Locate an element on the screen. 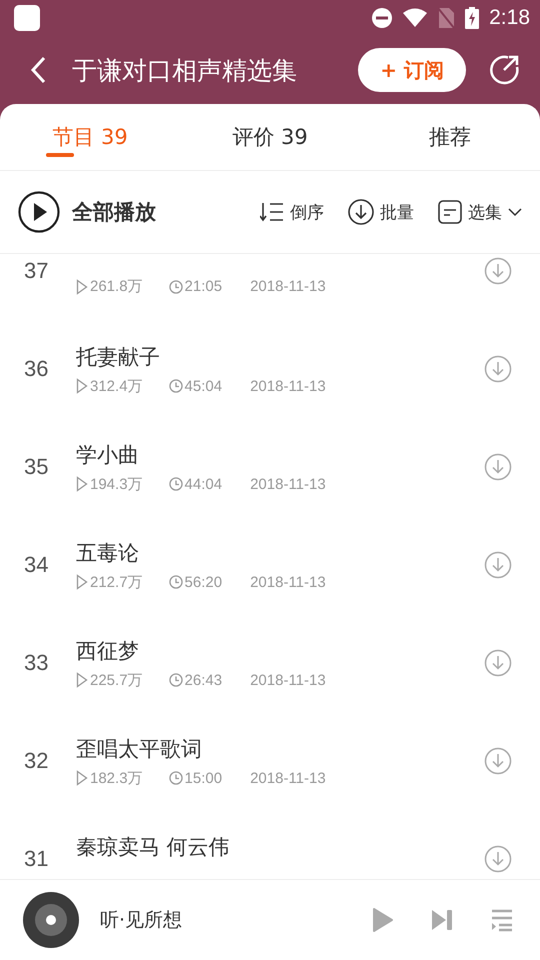 This screenshot has height=960, width=540. now-playing-title: 听·见所想 is located at coordinates (142, 920).